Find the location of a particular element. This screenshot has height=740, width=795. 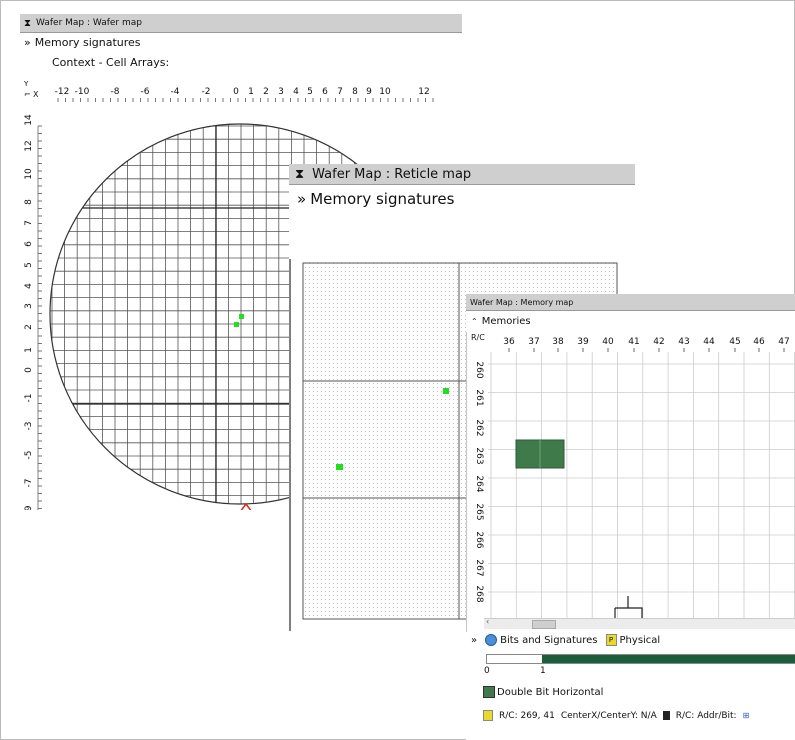

bits-tabs-row: » Bits and Signatures P Physical is located at coordinates (565, 640).